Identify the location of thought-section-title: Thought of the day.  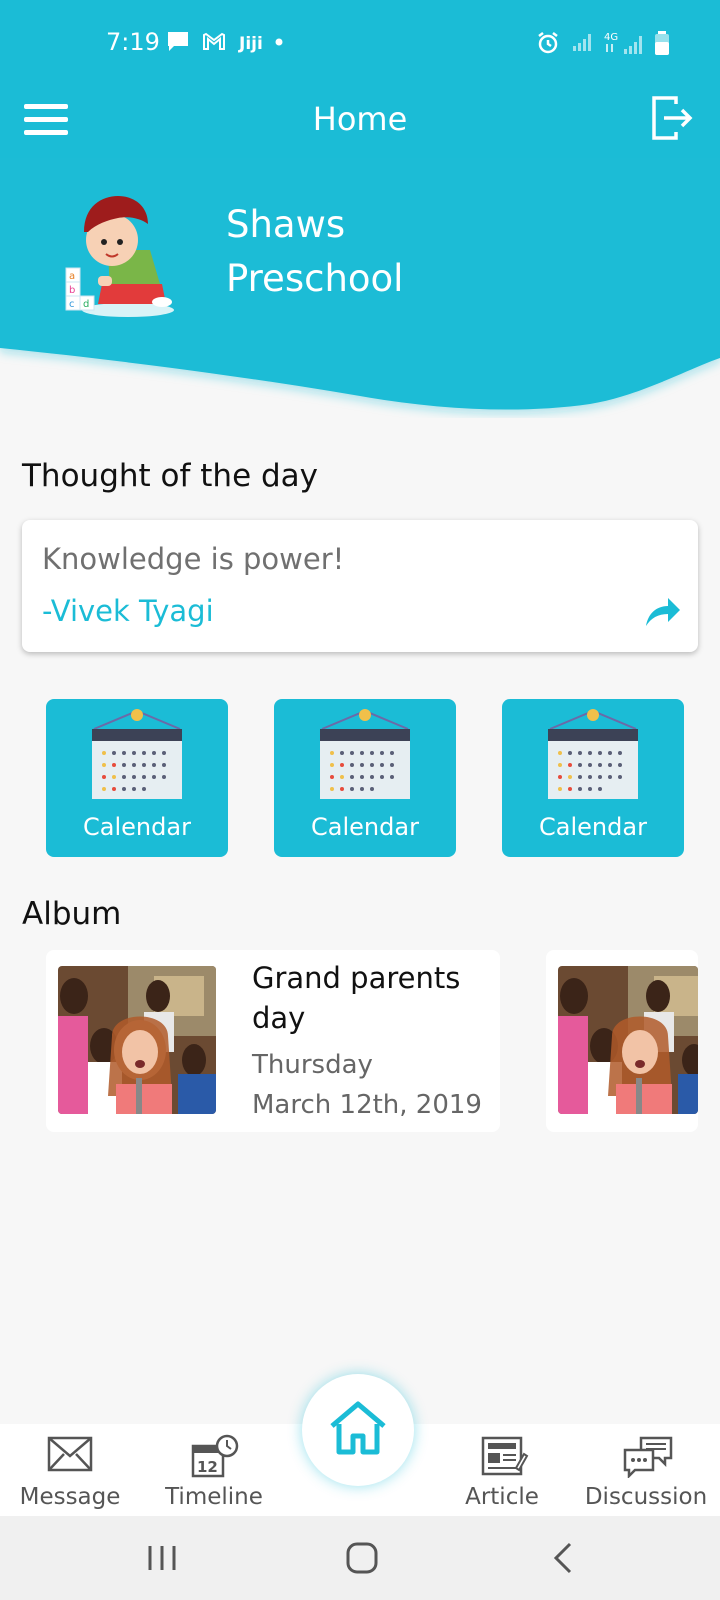
(170, 476).